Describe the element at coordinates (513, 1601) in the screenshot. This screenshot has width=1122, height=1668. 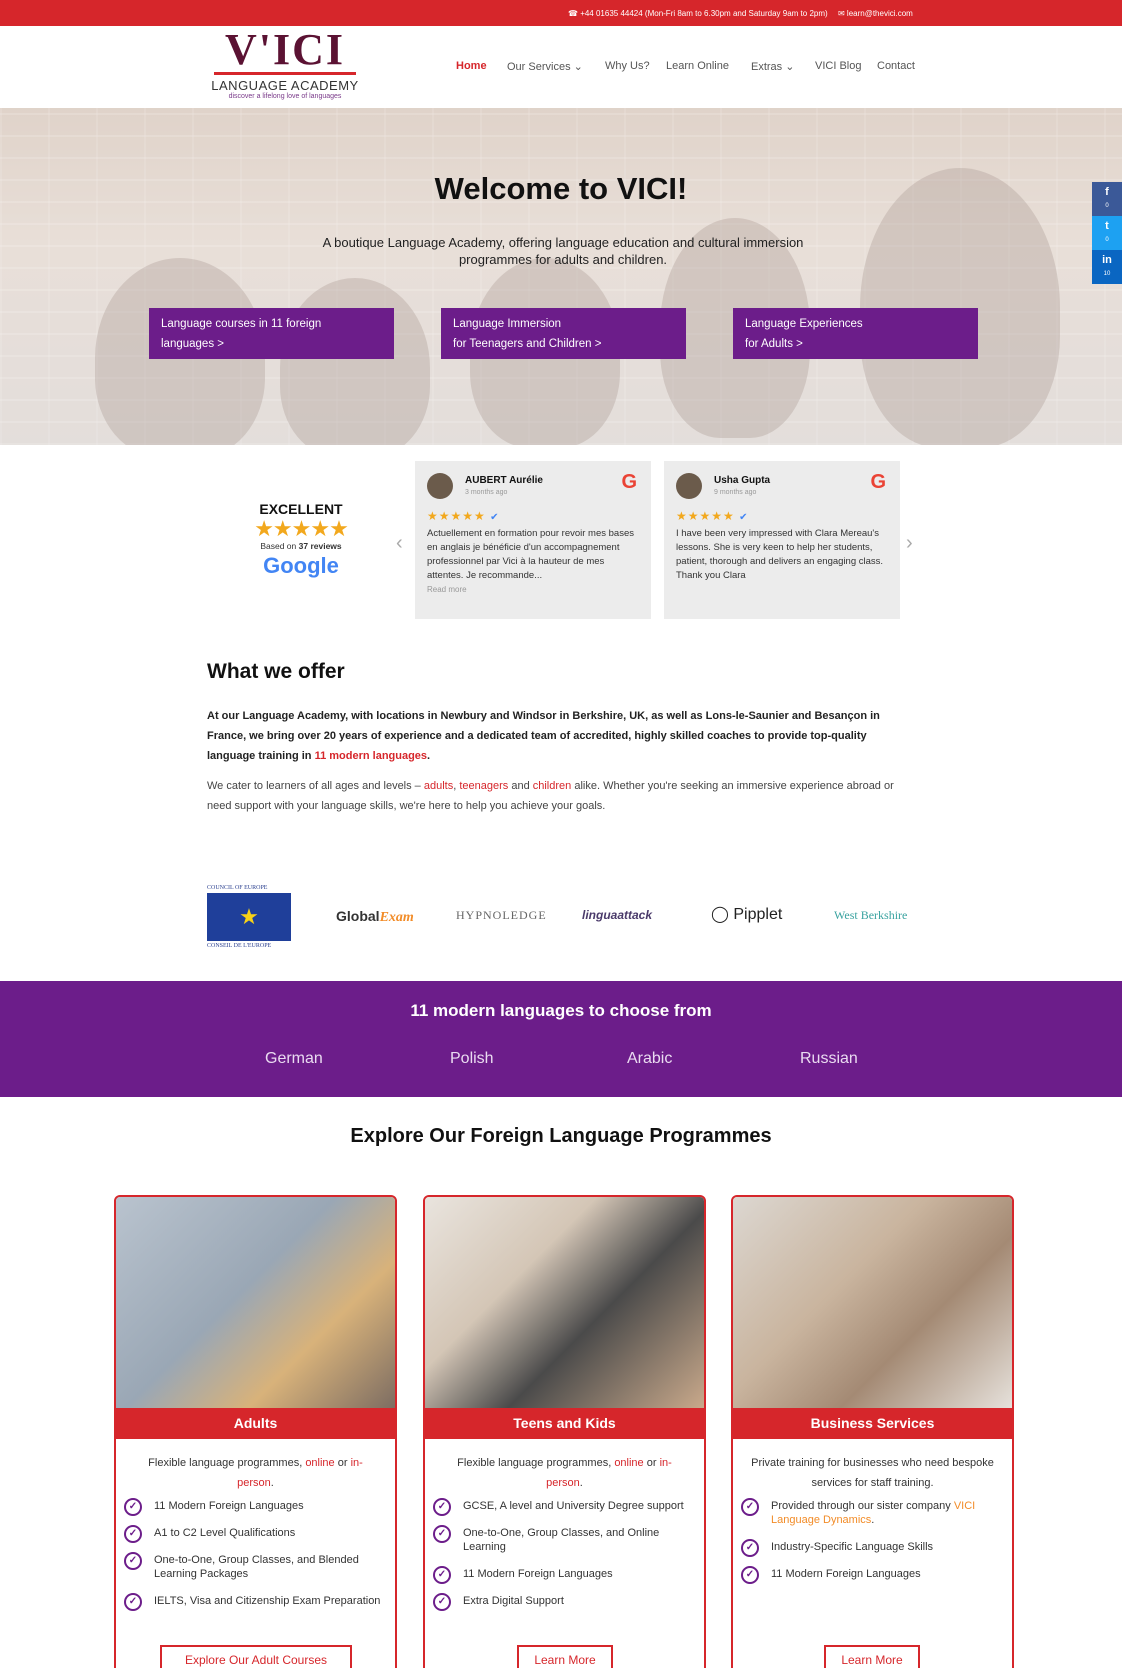
I see `feature-text: Extra Digital Support` at that location.